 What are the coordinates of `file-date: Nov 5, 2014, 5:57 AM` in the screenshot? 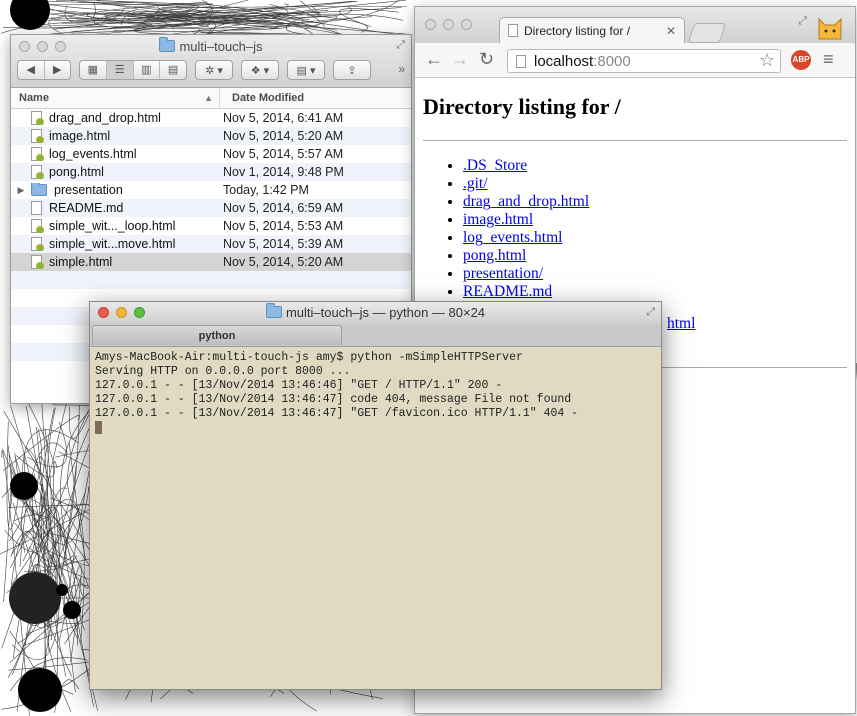 It's located at (283, 154).